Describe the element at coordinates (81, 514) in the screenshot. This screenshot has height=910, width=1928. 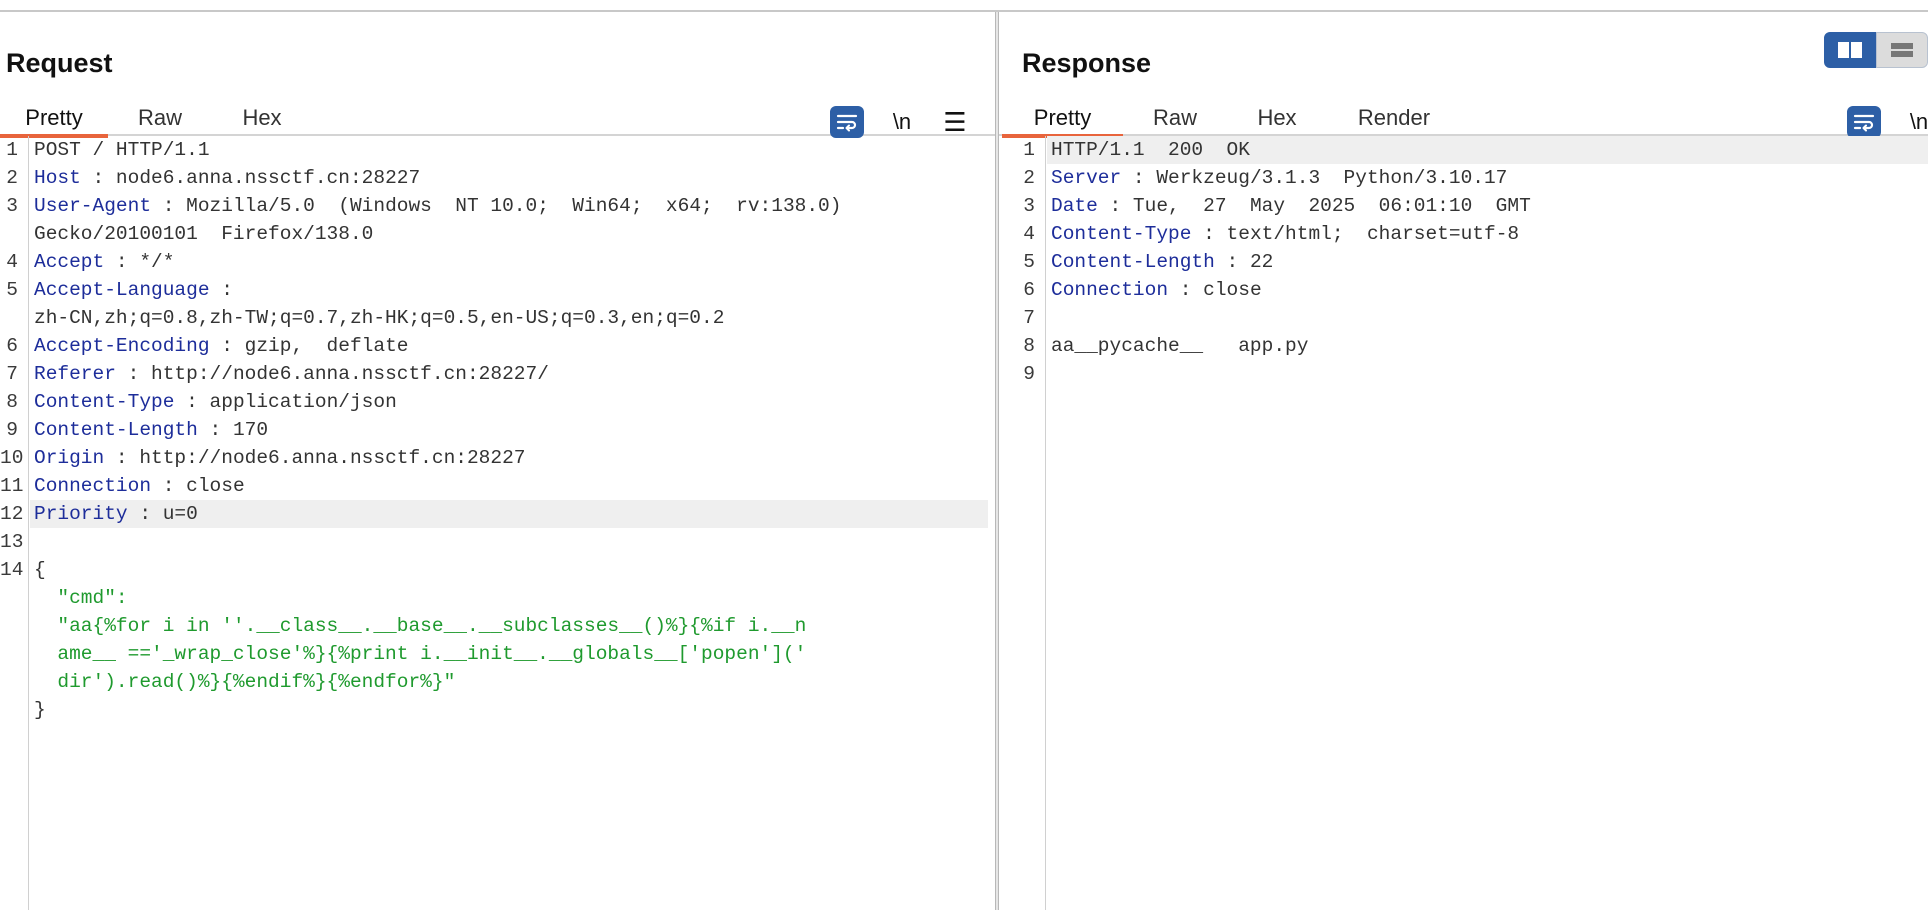
I see `header-name: Priority` at that location.